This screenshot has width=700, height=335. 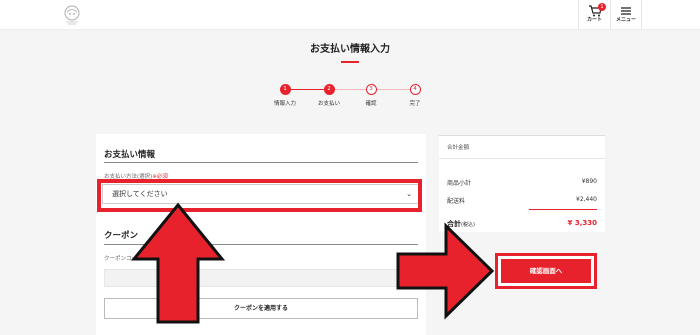 I want to click on coupon-section-title: クーポン, so click(x=121, y=236).